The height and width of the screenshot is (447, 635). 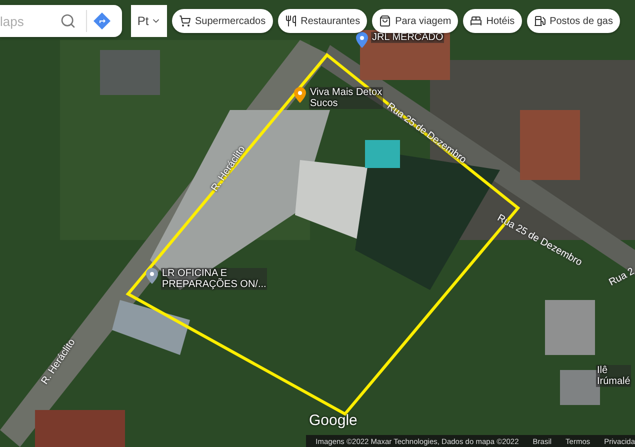 What do you see at coordinates (407, 37) in the screenshot?
I see `place-label: JRL MERCADO` at bounding box center [407, 37].